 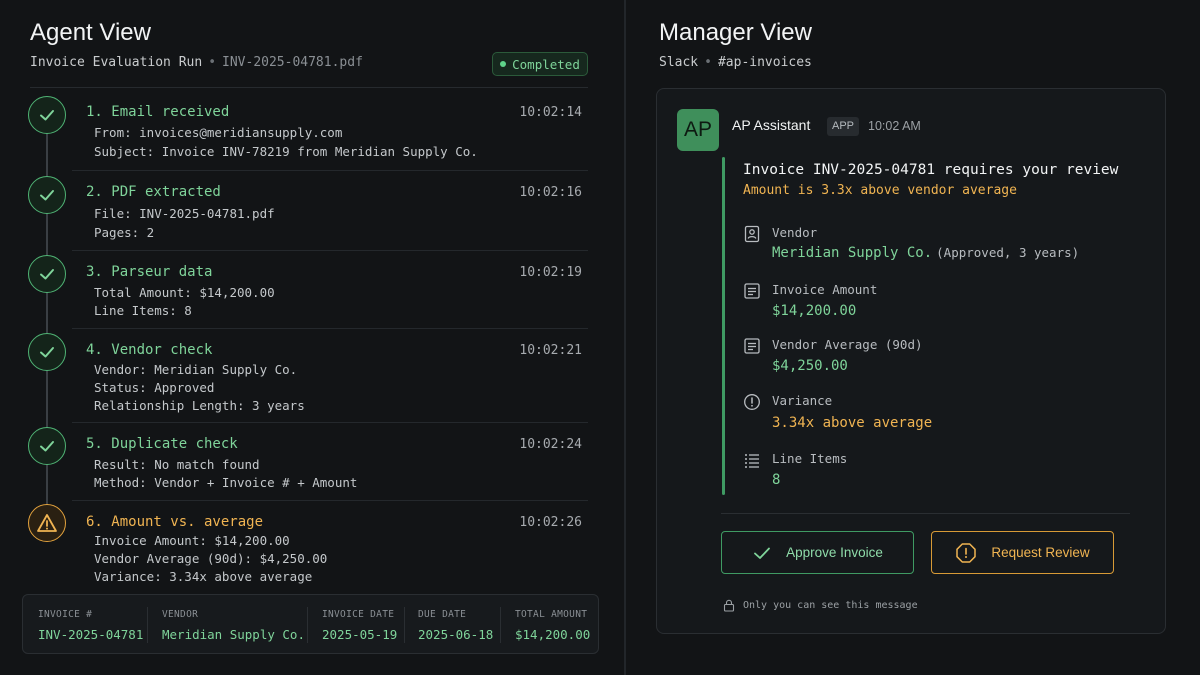 What do you see at coordinates (180, 614) in the screenshot?
I see `summary-label: VENDOR` at bounding box center [180, 614].